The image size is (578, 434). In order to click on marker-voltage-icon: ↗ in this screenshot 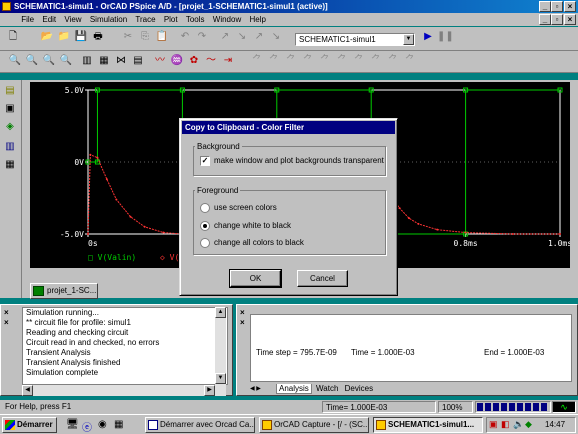, I will do `click(225, 37)`.